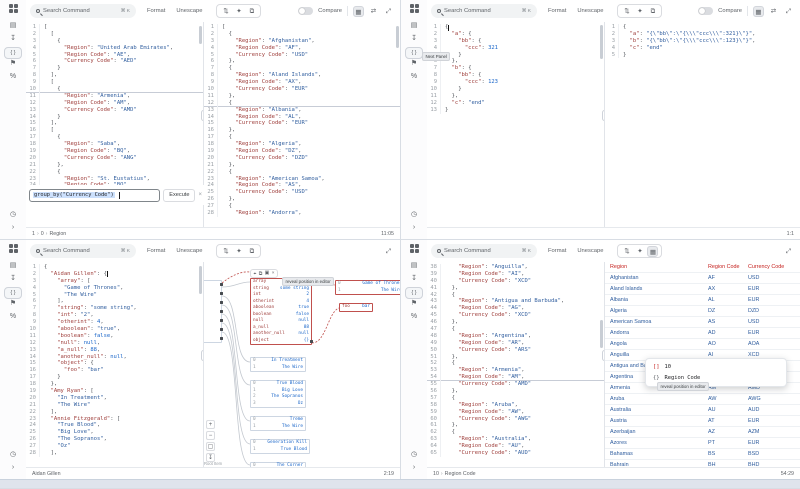 The height and width of the screenshot is (489, 800). What do you see at coordinates (659, 311) in the screenshot?
I see `table-cell: Algeria` at bounding box center [659, 311].